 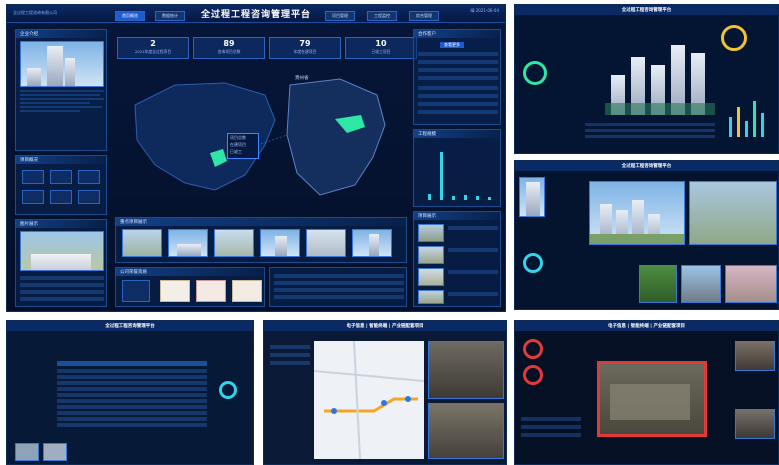 I want to click on bl-title: 全过程工程咨询管理平台, so click(x=130, y=326).